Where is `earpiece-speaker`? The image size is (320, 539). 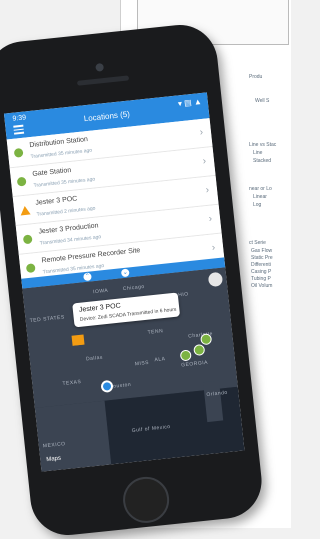
earpiece-speaker is located at coordinates (103, 80).